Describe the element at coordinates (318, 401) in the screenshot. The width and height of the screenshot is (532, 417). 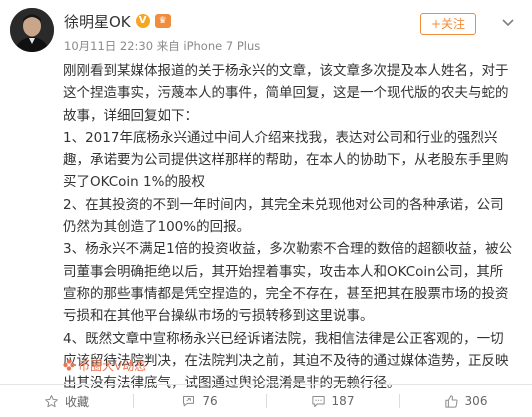
I see `comment-icon` at that location.